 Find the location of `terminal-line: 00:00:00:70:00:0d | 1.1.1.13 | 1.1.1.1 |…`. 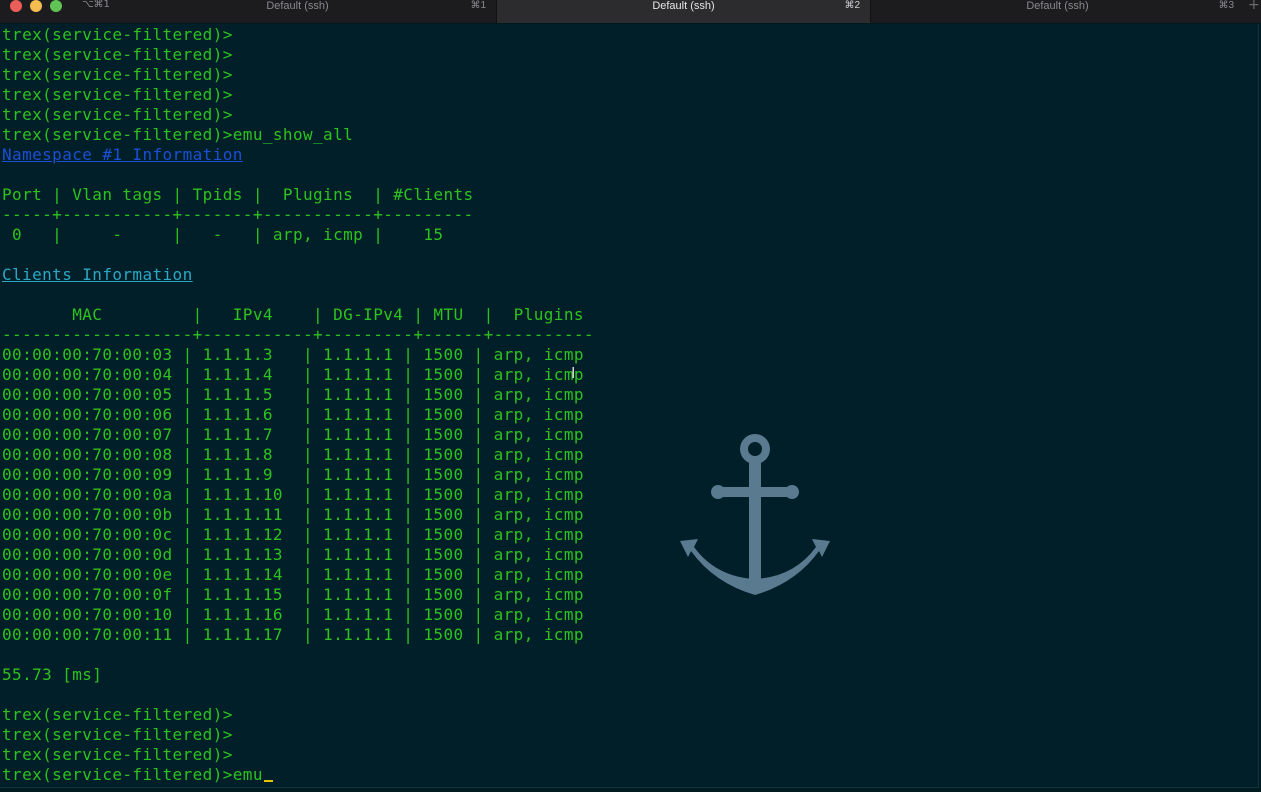

terminal-line: 00:00:00:70:00:0d | 1.1.1.13 | 1.1.1.1 |… is located at coordinates (293, 554).